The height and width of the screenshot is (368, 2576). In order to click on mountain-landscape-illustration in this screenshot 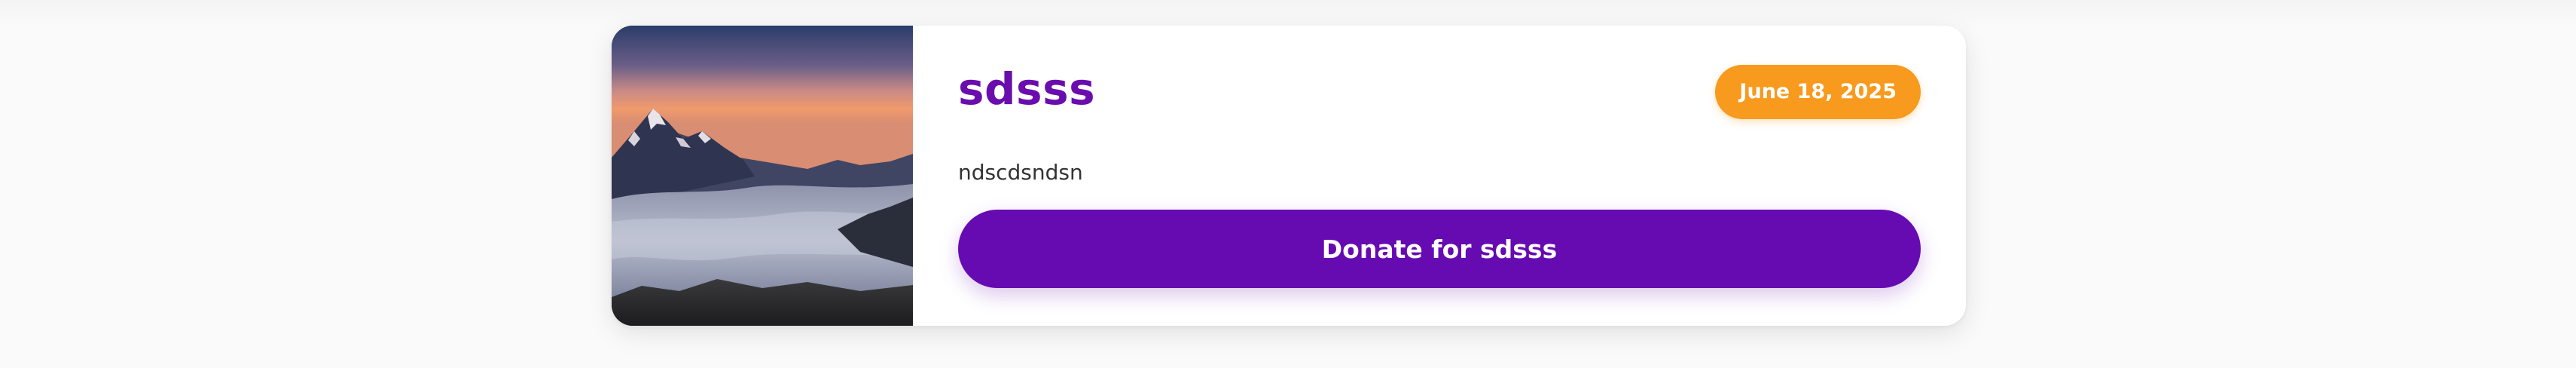, I will do `click(763, 176)`.